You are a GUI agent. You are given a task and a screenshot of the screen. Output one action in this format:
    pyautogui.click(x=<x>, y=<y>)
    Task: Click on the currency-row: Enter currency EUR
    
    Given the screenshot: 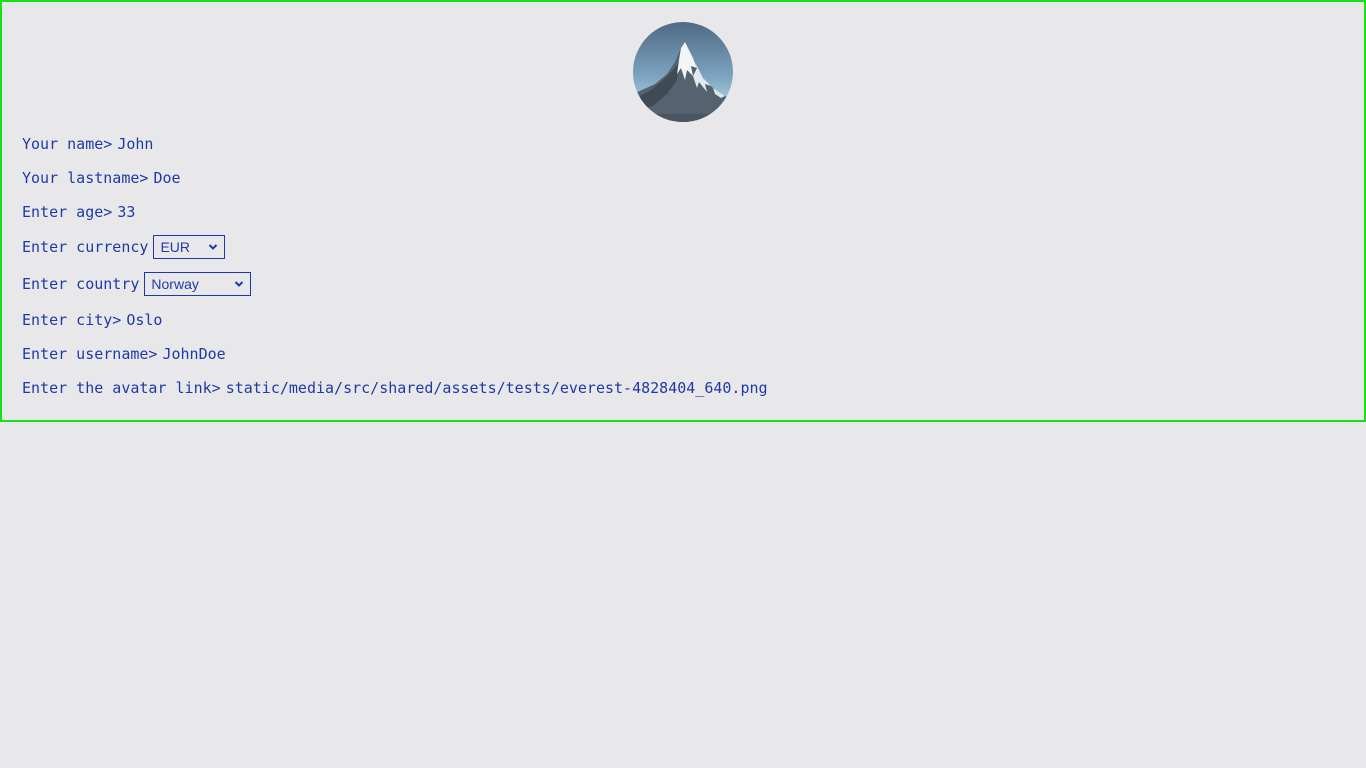 What is the action you would take?
    pyautogui.click(x=124, y=247)
    